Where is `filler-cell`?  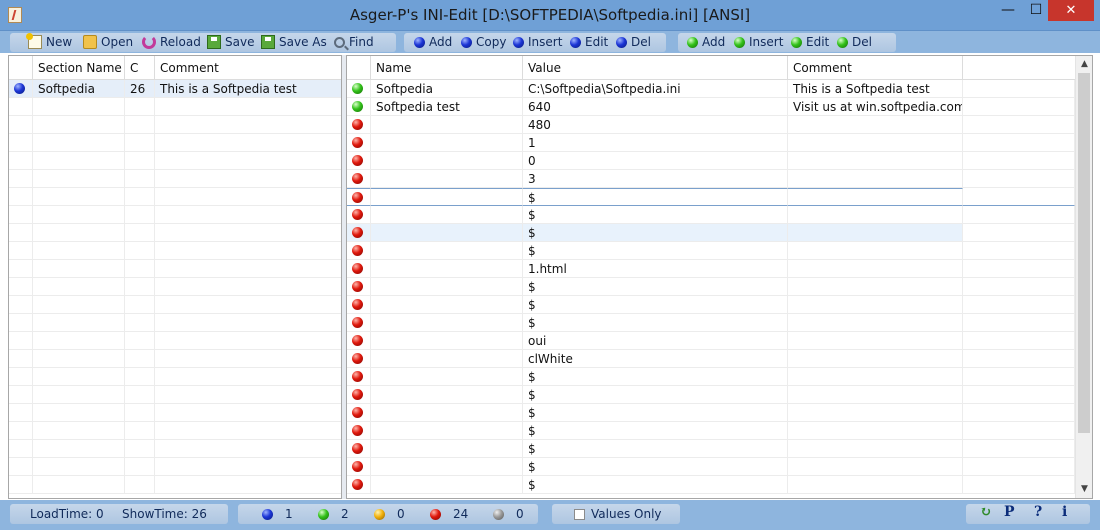
filler-cell is located at coordinates (1019, 107).